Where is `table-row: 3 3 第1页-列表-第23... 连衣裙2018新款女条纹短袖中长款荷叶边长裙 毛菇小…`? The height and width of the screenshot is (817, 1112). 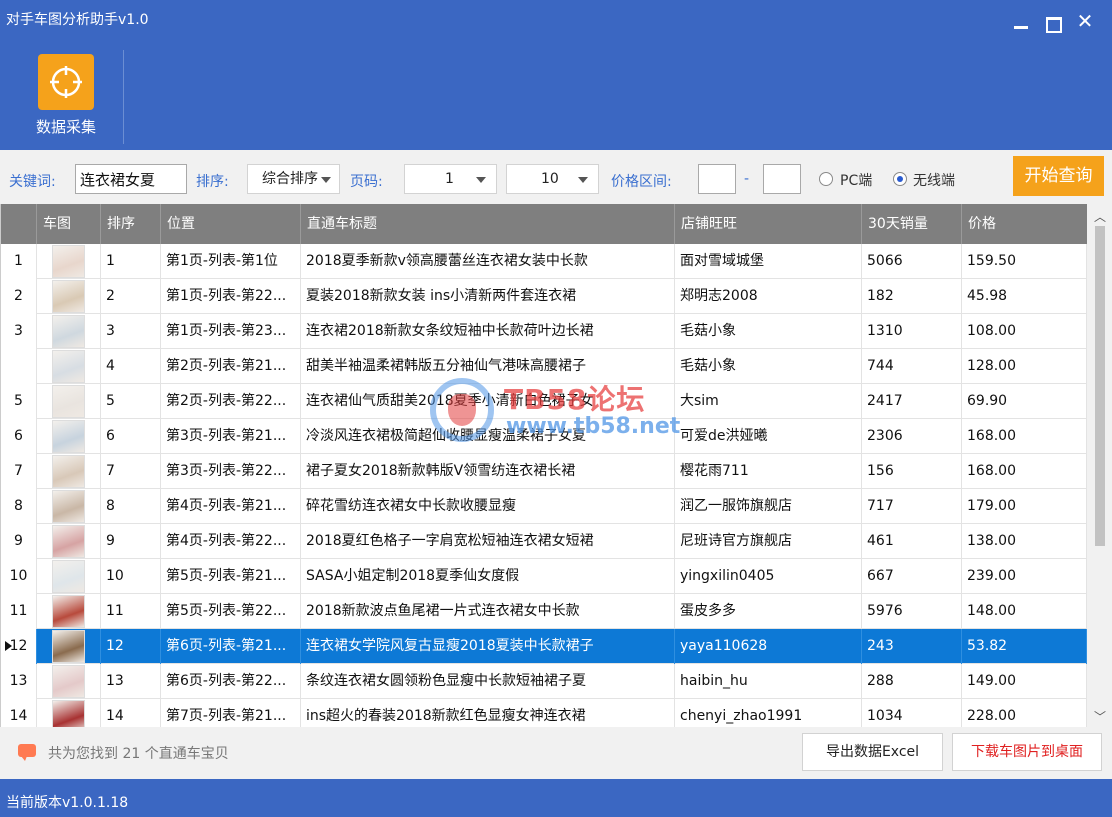
table-row: 3 3 第1页-列表-第23... 连衣裙2018新款女条纹短袖中长款荷叶边长裙 毛菇小… is located at coordinates (544, 331).